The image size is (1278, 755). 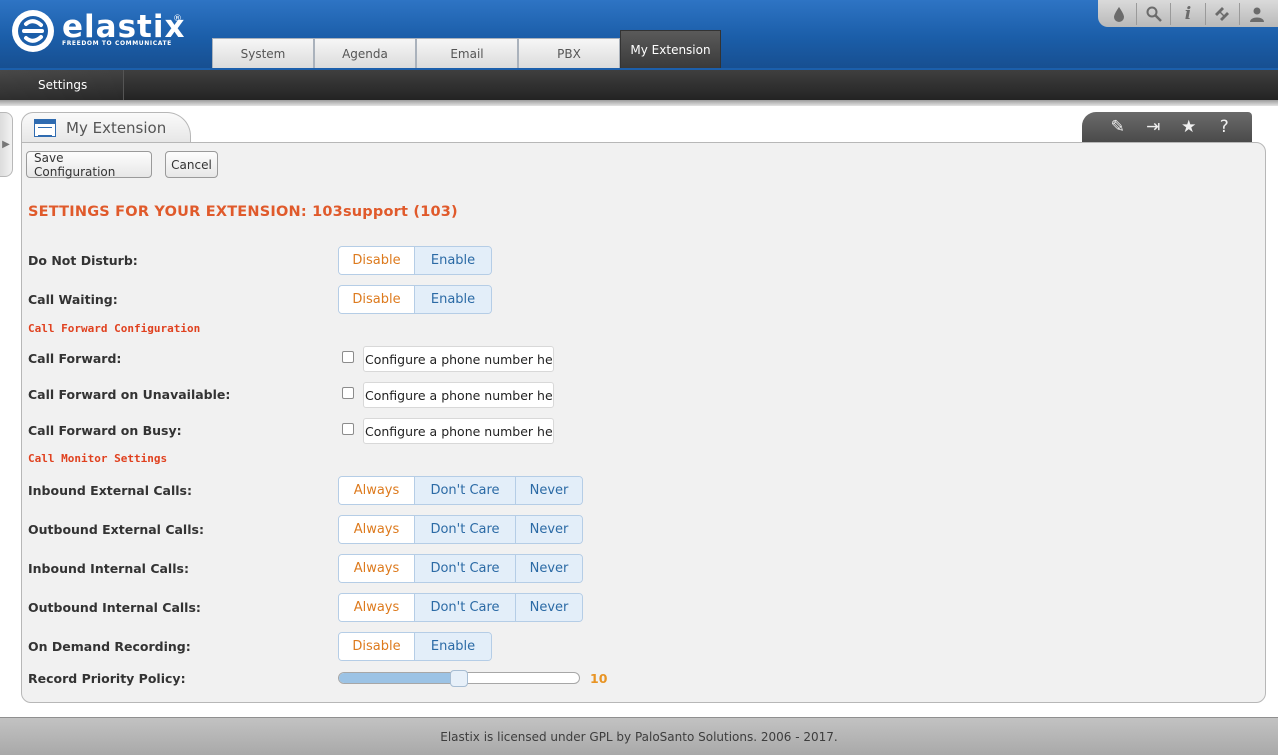 What do you see at coordinates (549, 607) in the screenshot?
I see `outbound-internal-never-option: Never` at bounding box center [549, 607].